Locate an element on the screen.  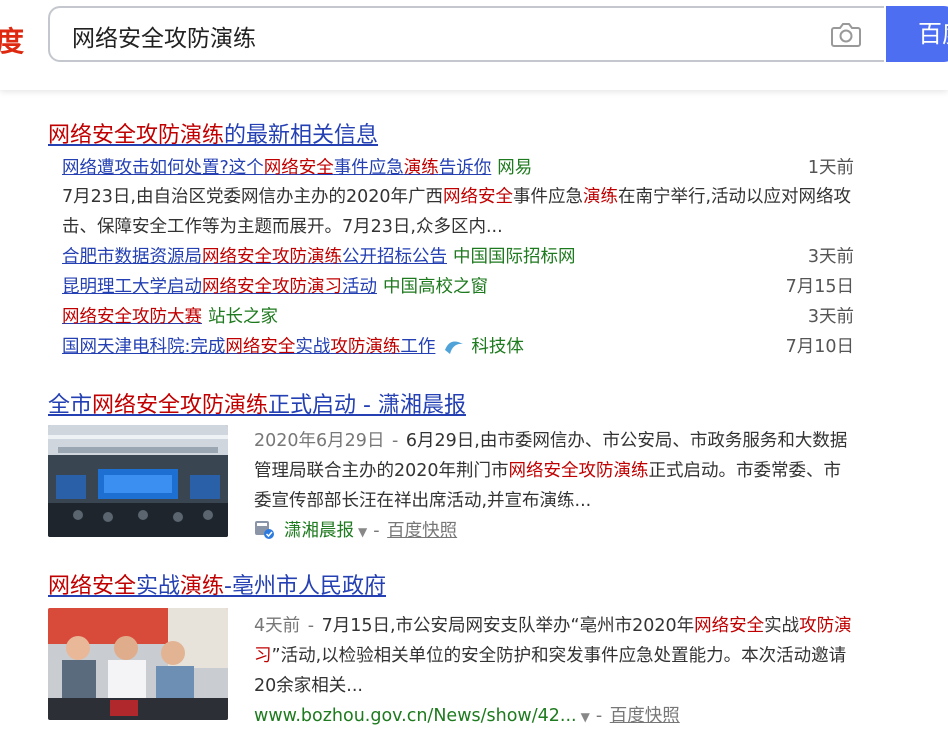
wave-icon is located at coordinates (454, 347).